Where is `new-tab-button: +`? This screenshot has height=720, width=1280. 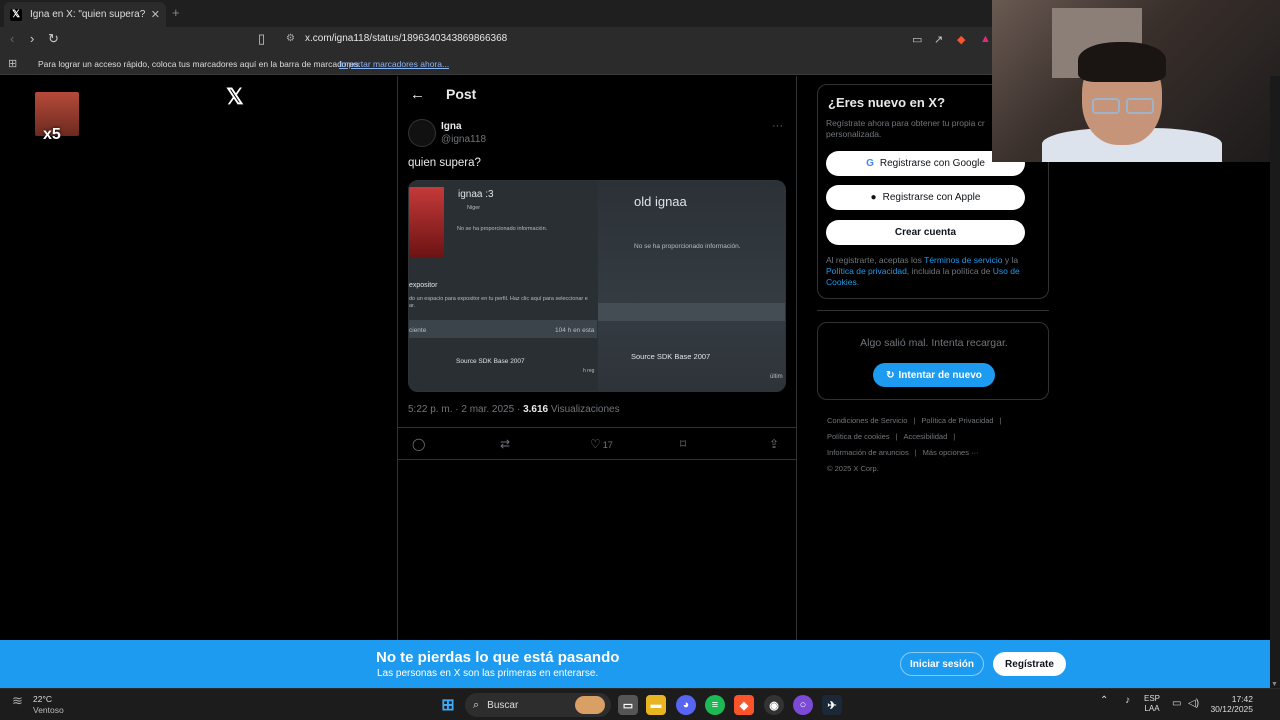 new-tab-button: + is located at coordinates (176, 12).